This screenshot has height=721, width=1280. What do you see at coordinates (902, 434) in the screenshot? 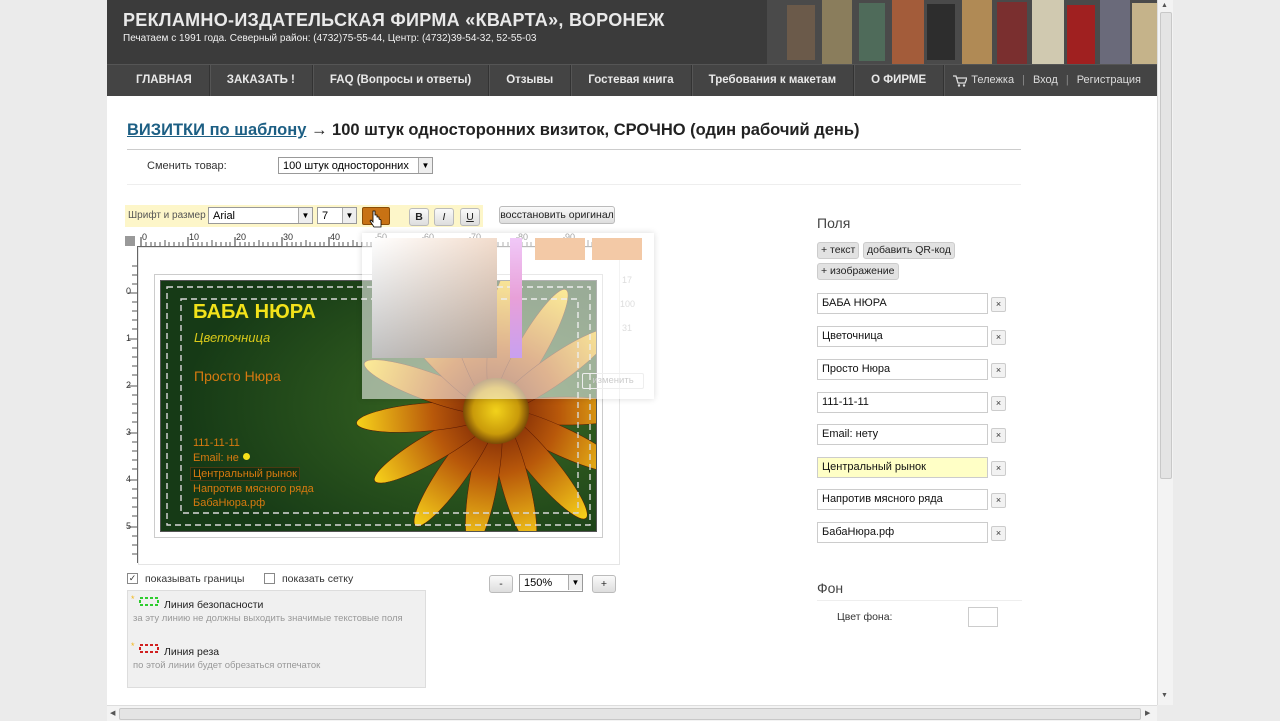
I see `field-input-5: Email: нету` at bounding box center [902, 434].